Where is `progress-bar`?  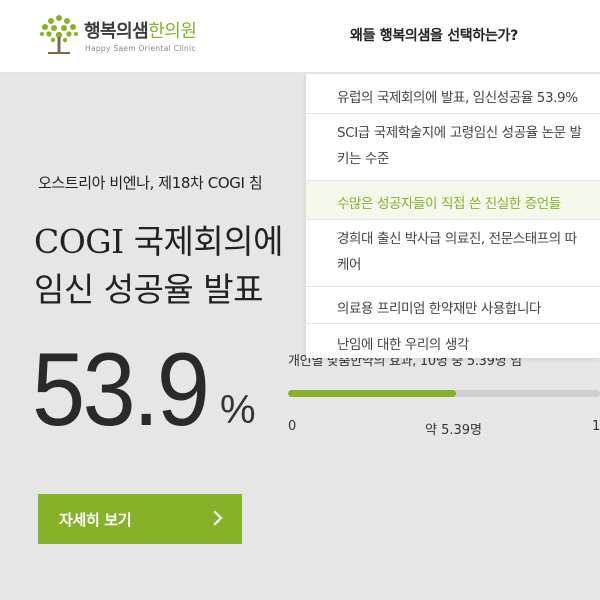
progress-bar is located at coordinates (444, 393).